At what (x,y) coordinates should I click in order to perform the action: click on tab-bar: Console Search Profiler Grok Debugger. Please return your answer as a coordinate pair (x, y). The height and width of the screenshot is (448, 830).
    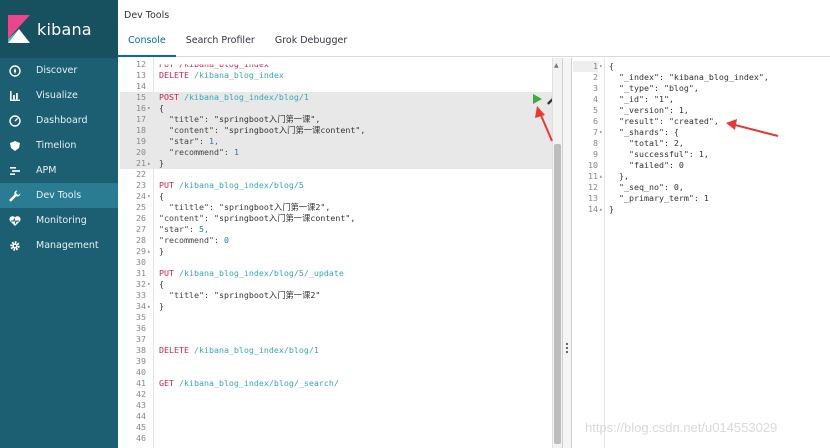
    Looking at the image, I should click on (237, 43).